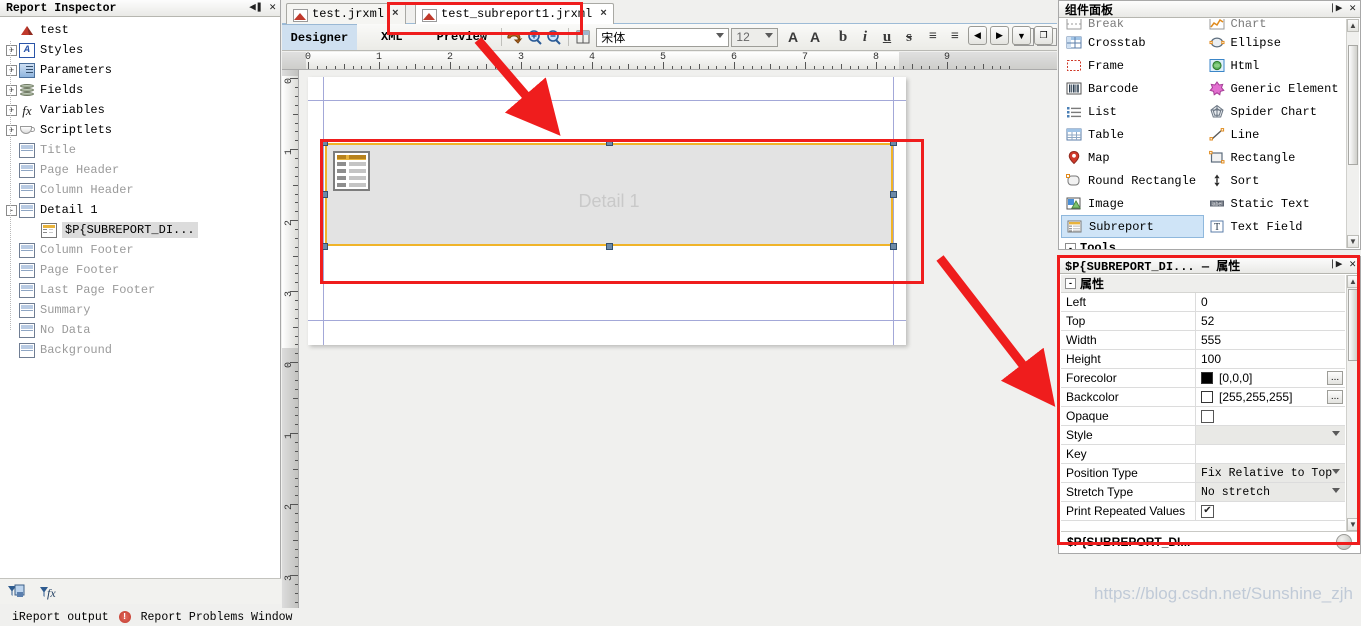  I want to click on prev-doc-icon: ◀, so click(977, 35).